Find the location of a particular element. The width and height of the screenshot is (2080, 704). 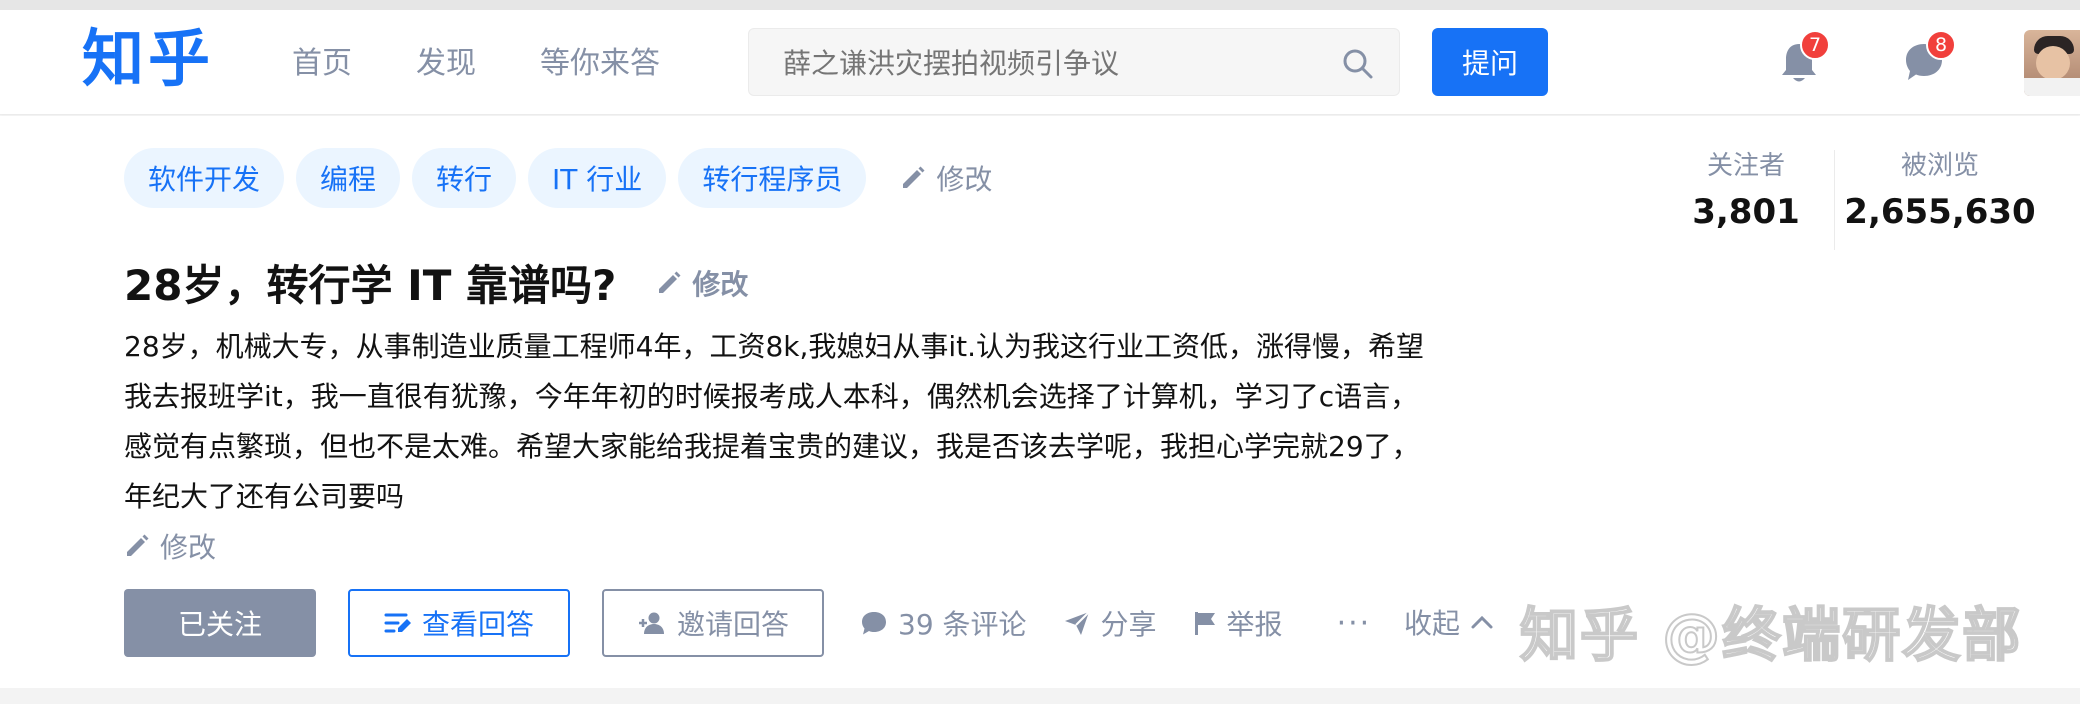

search-box is located at coordinates (1074, 62).